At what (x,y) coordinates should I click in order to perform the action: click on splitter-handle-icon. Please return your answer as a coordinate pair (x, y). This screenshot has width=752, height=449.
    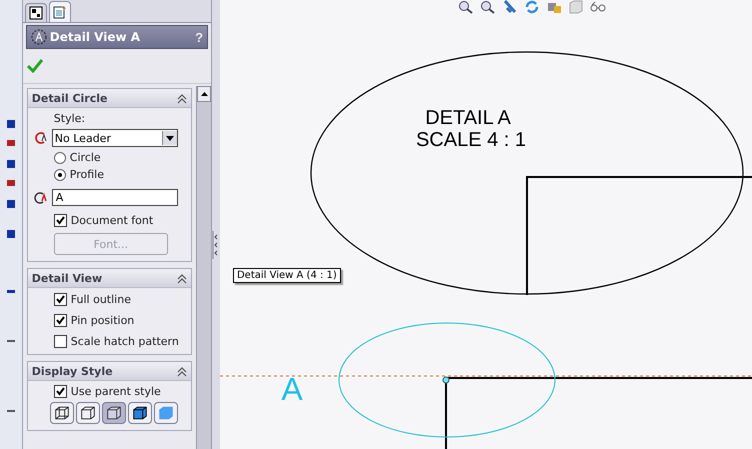
    Looking at the image, I should click on (215, 244).